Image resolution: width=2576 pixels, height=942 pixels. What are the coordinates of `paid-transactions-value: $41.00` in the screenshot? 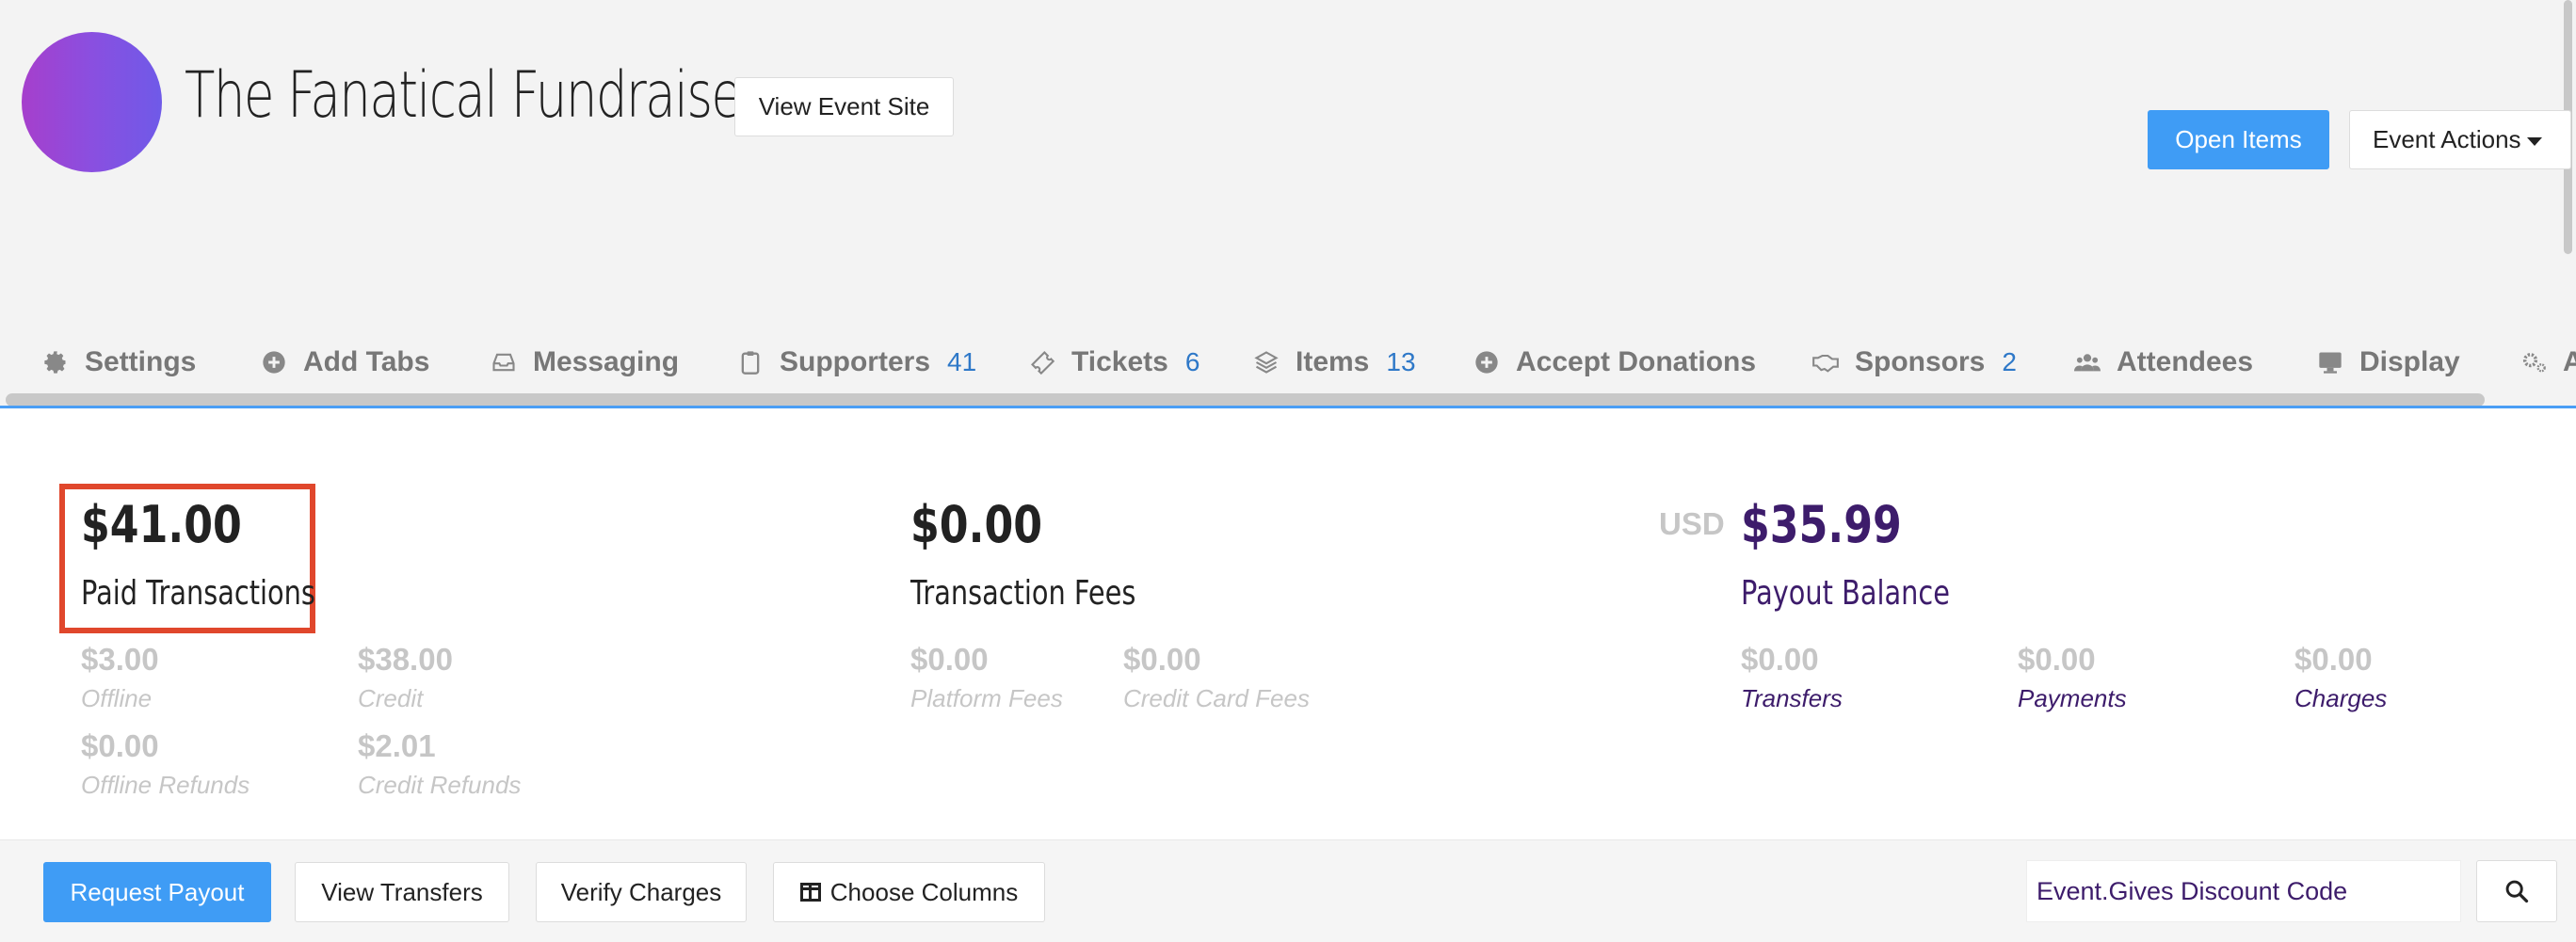 It's located at (161, 524).